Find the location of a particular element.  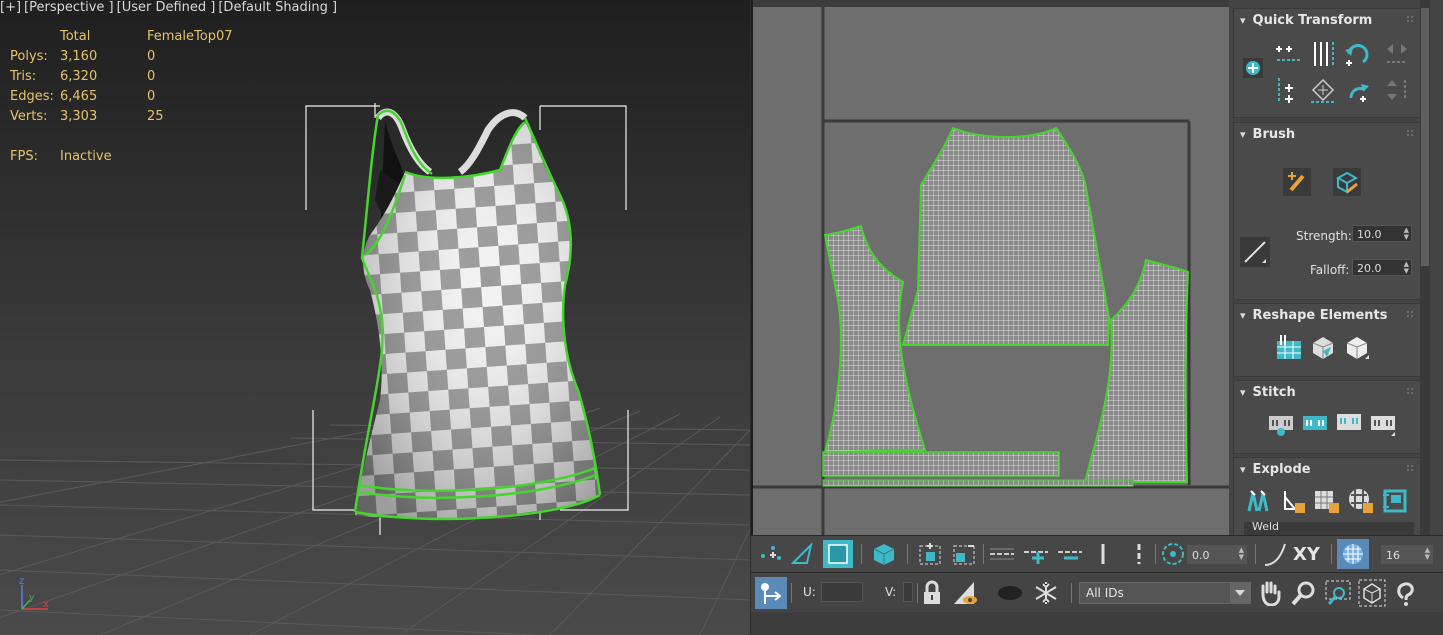

stitch-title: Stitch is located at coordinates (1268, 392).